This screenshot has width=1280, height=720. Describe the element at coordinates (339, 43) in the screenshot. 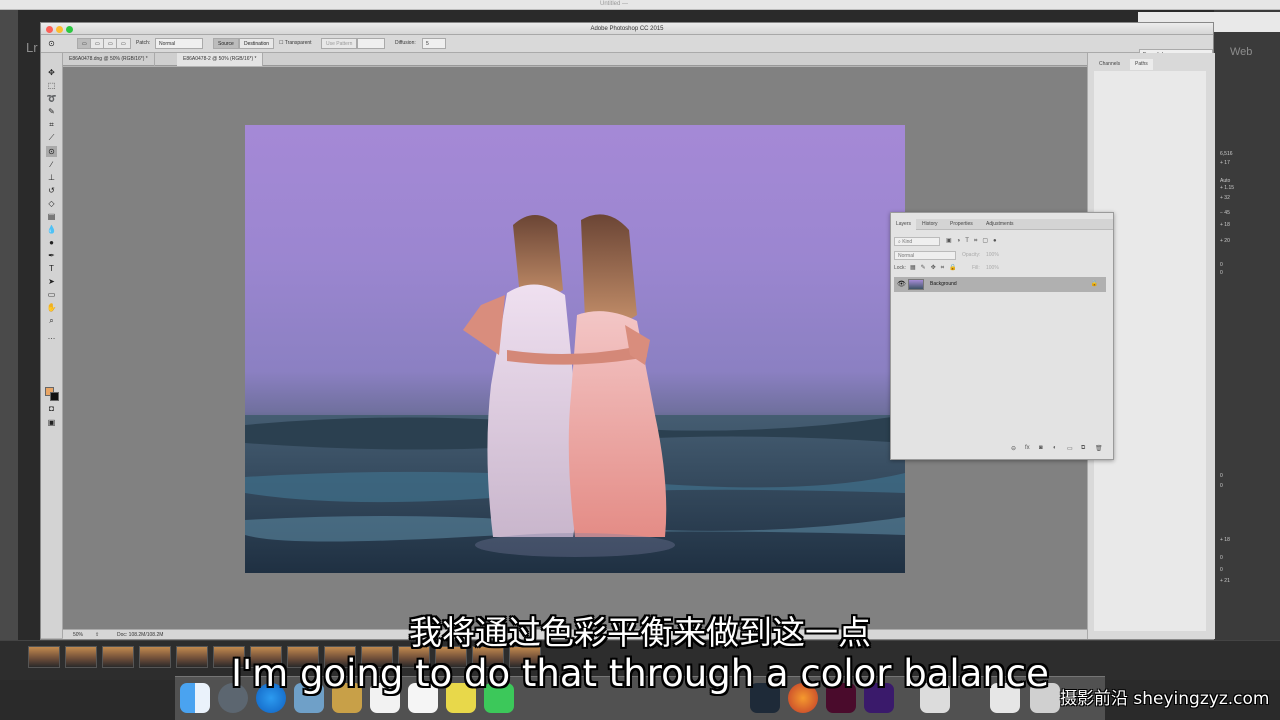

I see `use-pattern-button: Use Pattern` at that location.